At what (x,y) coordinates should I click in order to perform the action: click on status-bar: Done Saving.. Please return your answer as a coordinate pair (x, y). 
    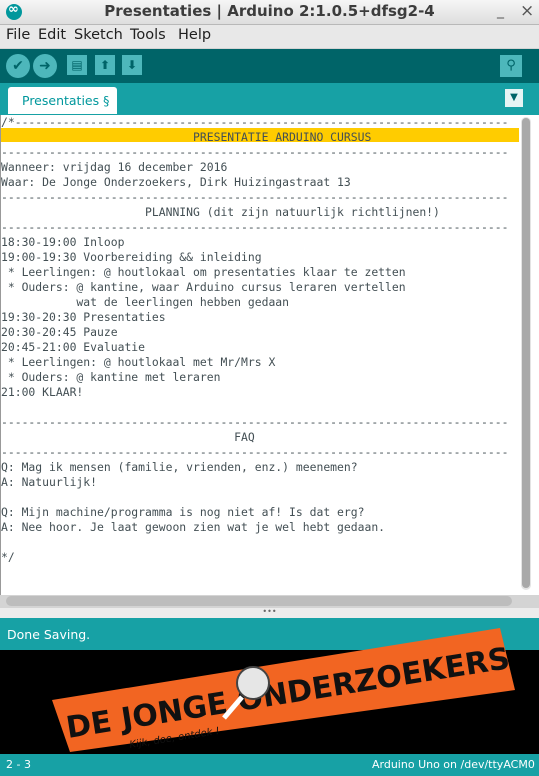
    Looking at the image, I should click on (269, 634).